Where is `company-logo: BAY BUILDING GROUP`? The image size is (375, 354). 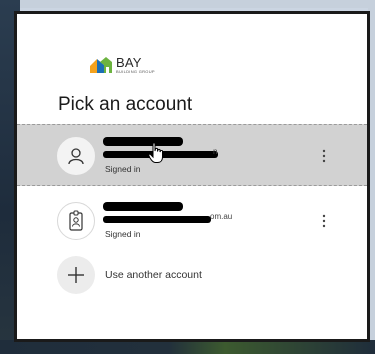 company-logo: BAY BUILDING GROUP is located at coordinates (122, 65).